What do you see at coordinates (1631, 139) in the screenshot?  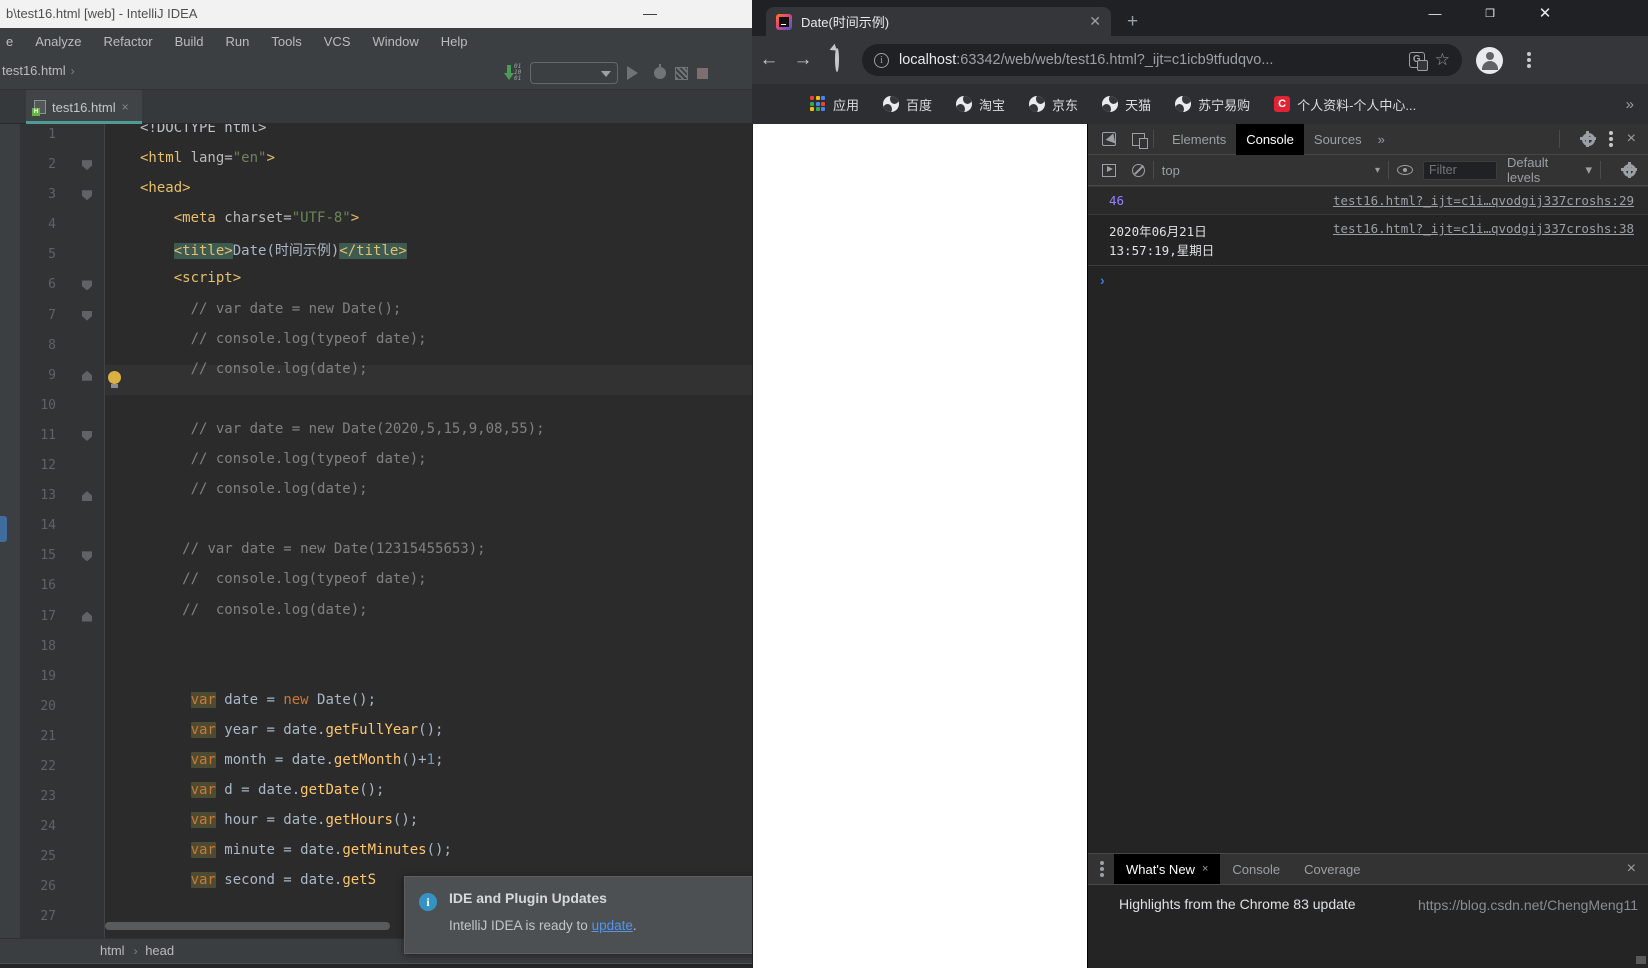 I see `devtools-close-icon: ×` at bounding box center [1631, 139].